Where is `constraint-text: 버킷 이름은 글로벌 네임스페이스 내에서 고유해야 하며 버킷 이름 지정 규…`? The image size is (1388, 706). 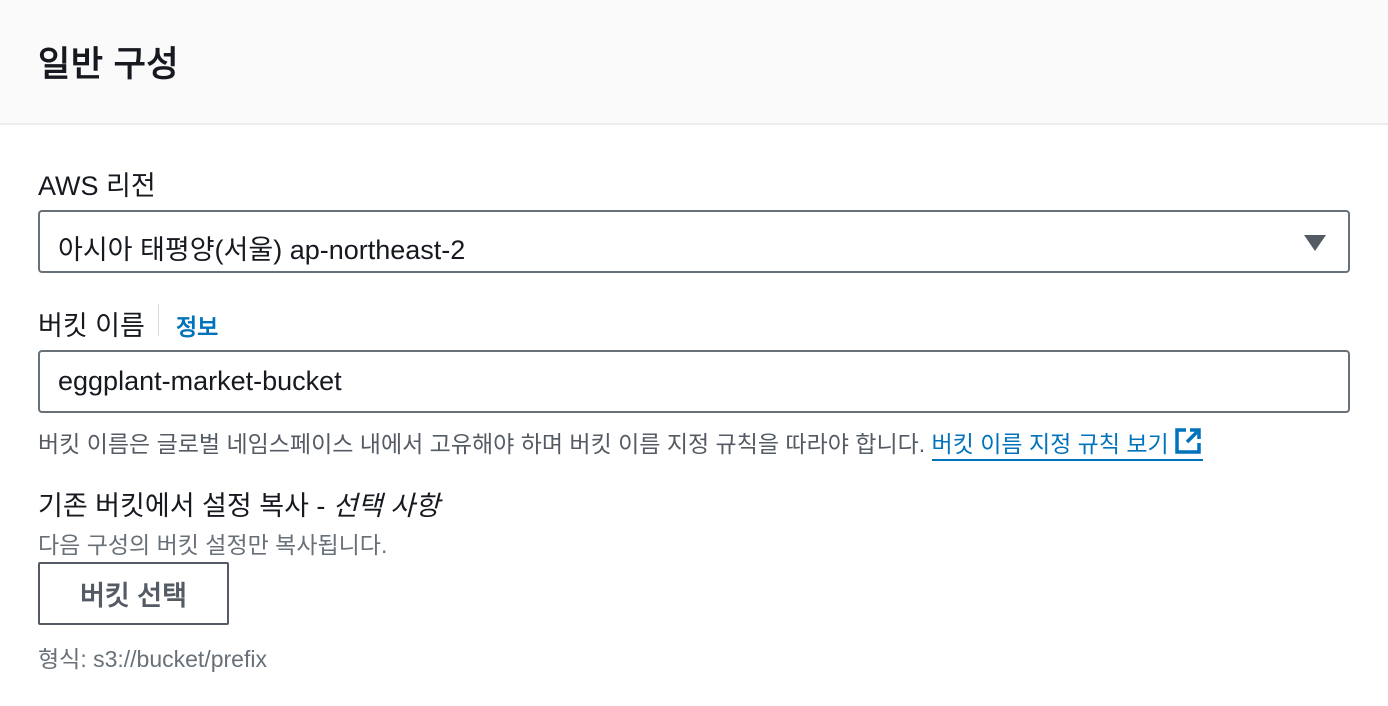
constraint-text: 버킷 이름은 글로벌 네임스페이스 내에서 고유해야 하며 버킷 이름 지정 규… is located at coordinates (482, 444).